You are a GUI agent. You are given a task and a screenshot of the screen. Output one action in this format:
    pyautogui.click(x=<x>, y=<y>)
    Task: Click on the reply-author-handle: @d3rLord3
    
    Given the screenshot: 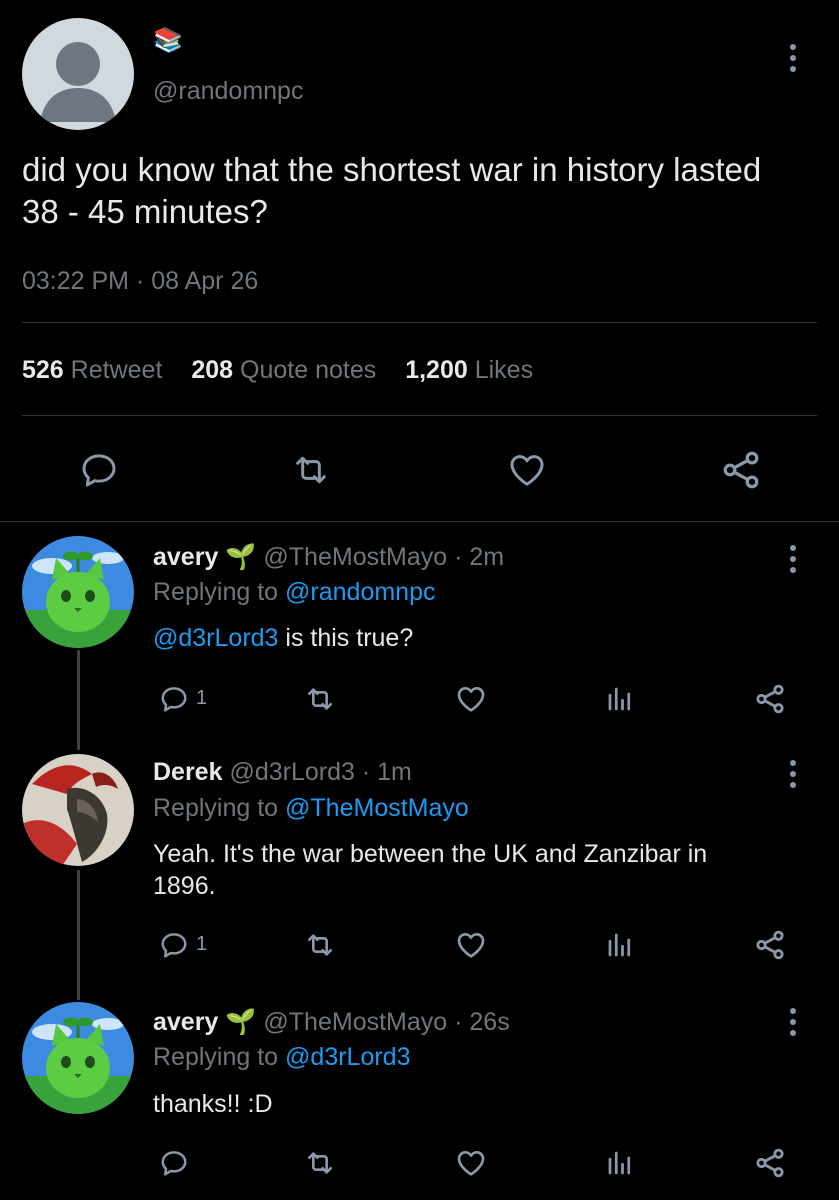 What is the action you would take?
    pyautogui.click(x=291, y=772)
    